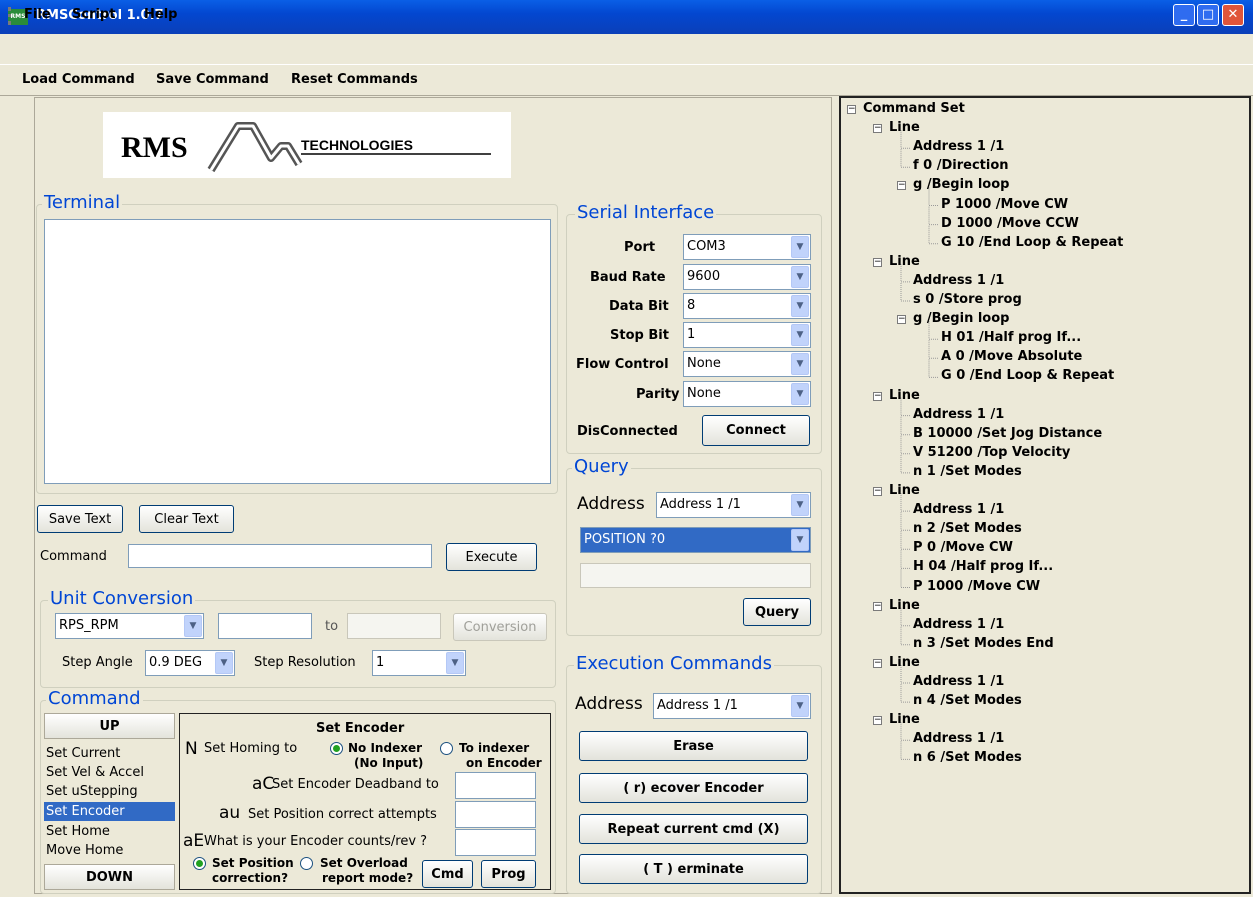 This screenshot has height=897, width=1253. What do you see at coordinates (495, 842) in the screenshot?
I see `counts-rev-input` at bounding box center [495, 842].